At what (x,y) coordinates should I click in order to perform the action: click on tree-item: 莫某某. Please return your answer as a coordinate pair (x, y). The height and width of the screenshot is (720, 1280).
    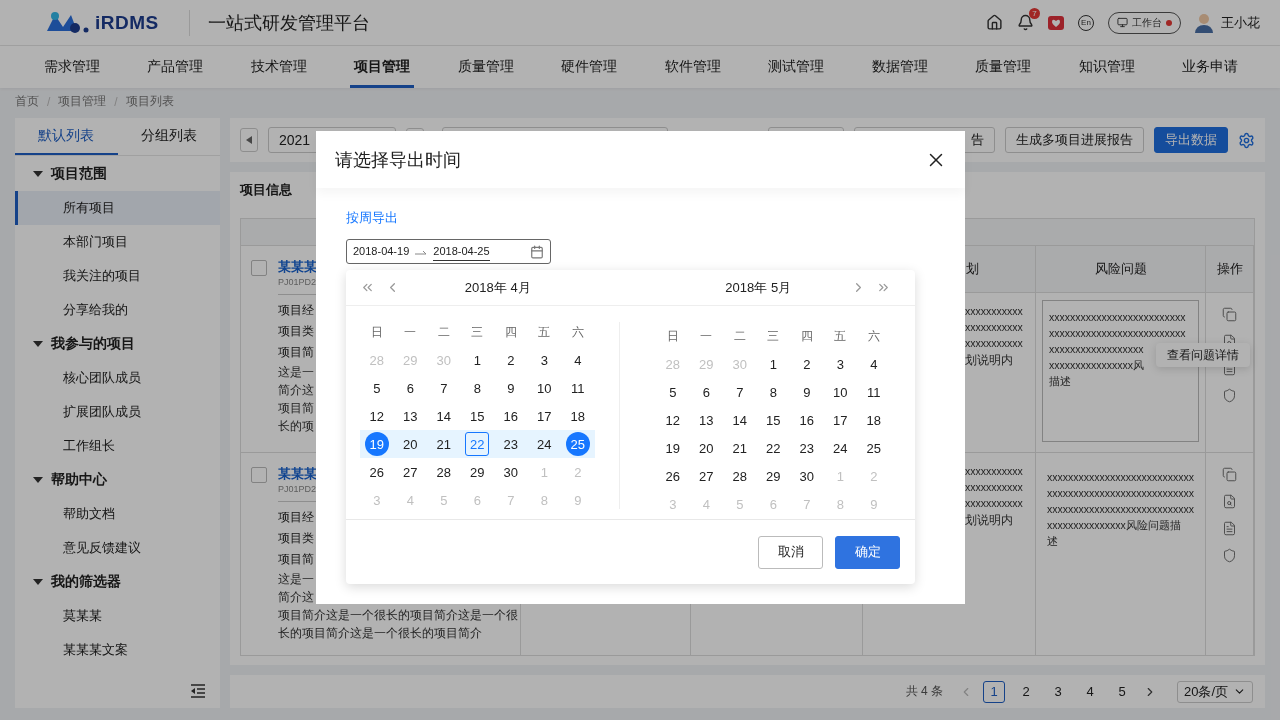
    Looking at the image, I should click on (117, 616).